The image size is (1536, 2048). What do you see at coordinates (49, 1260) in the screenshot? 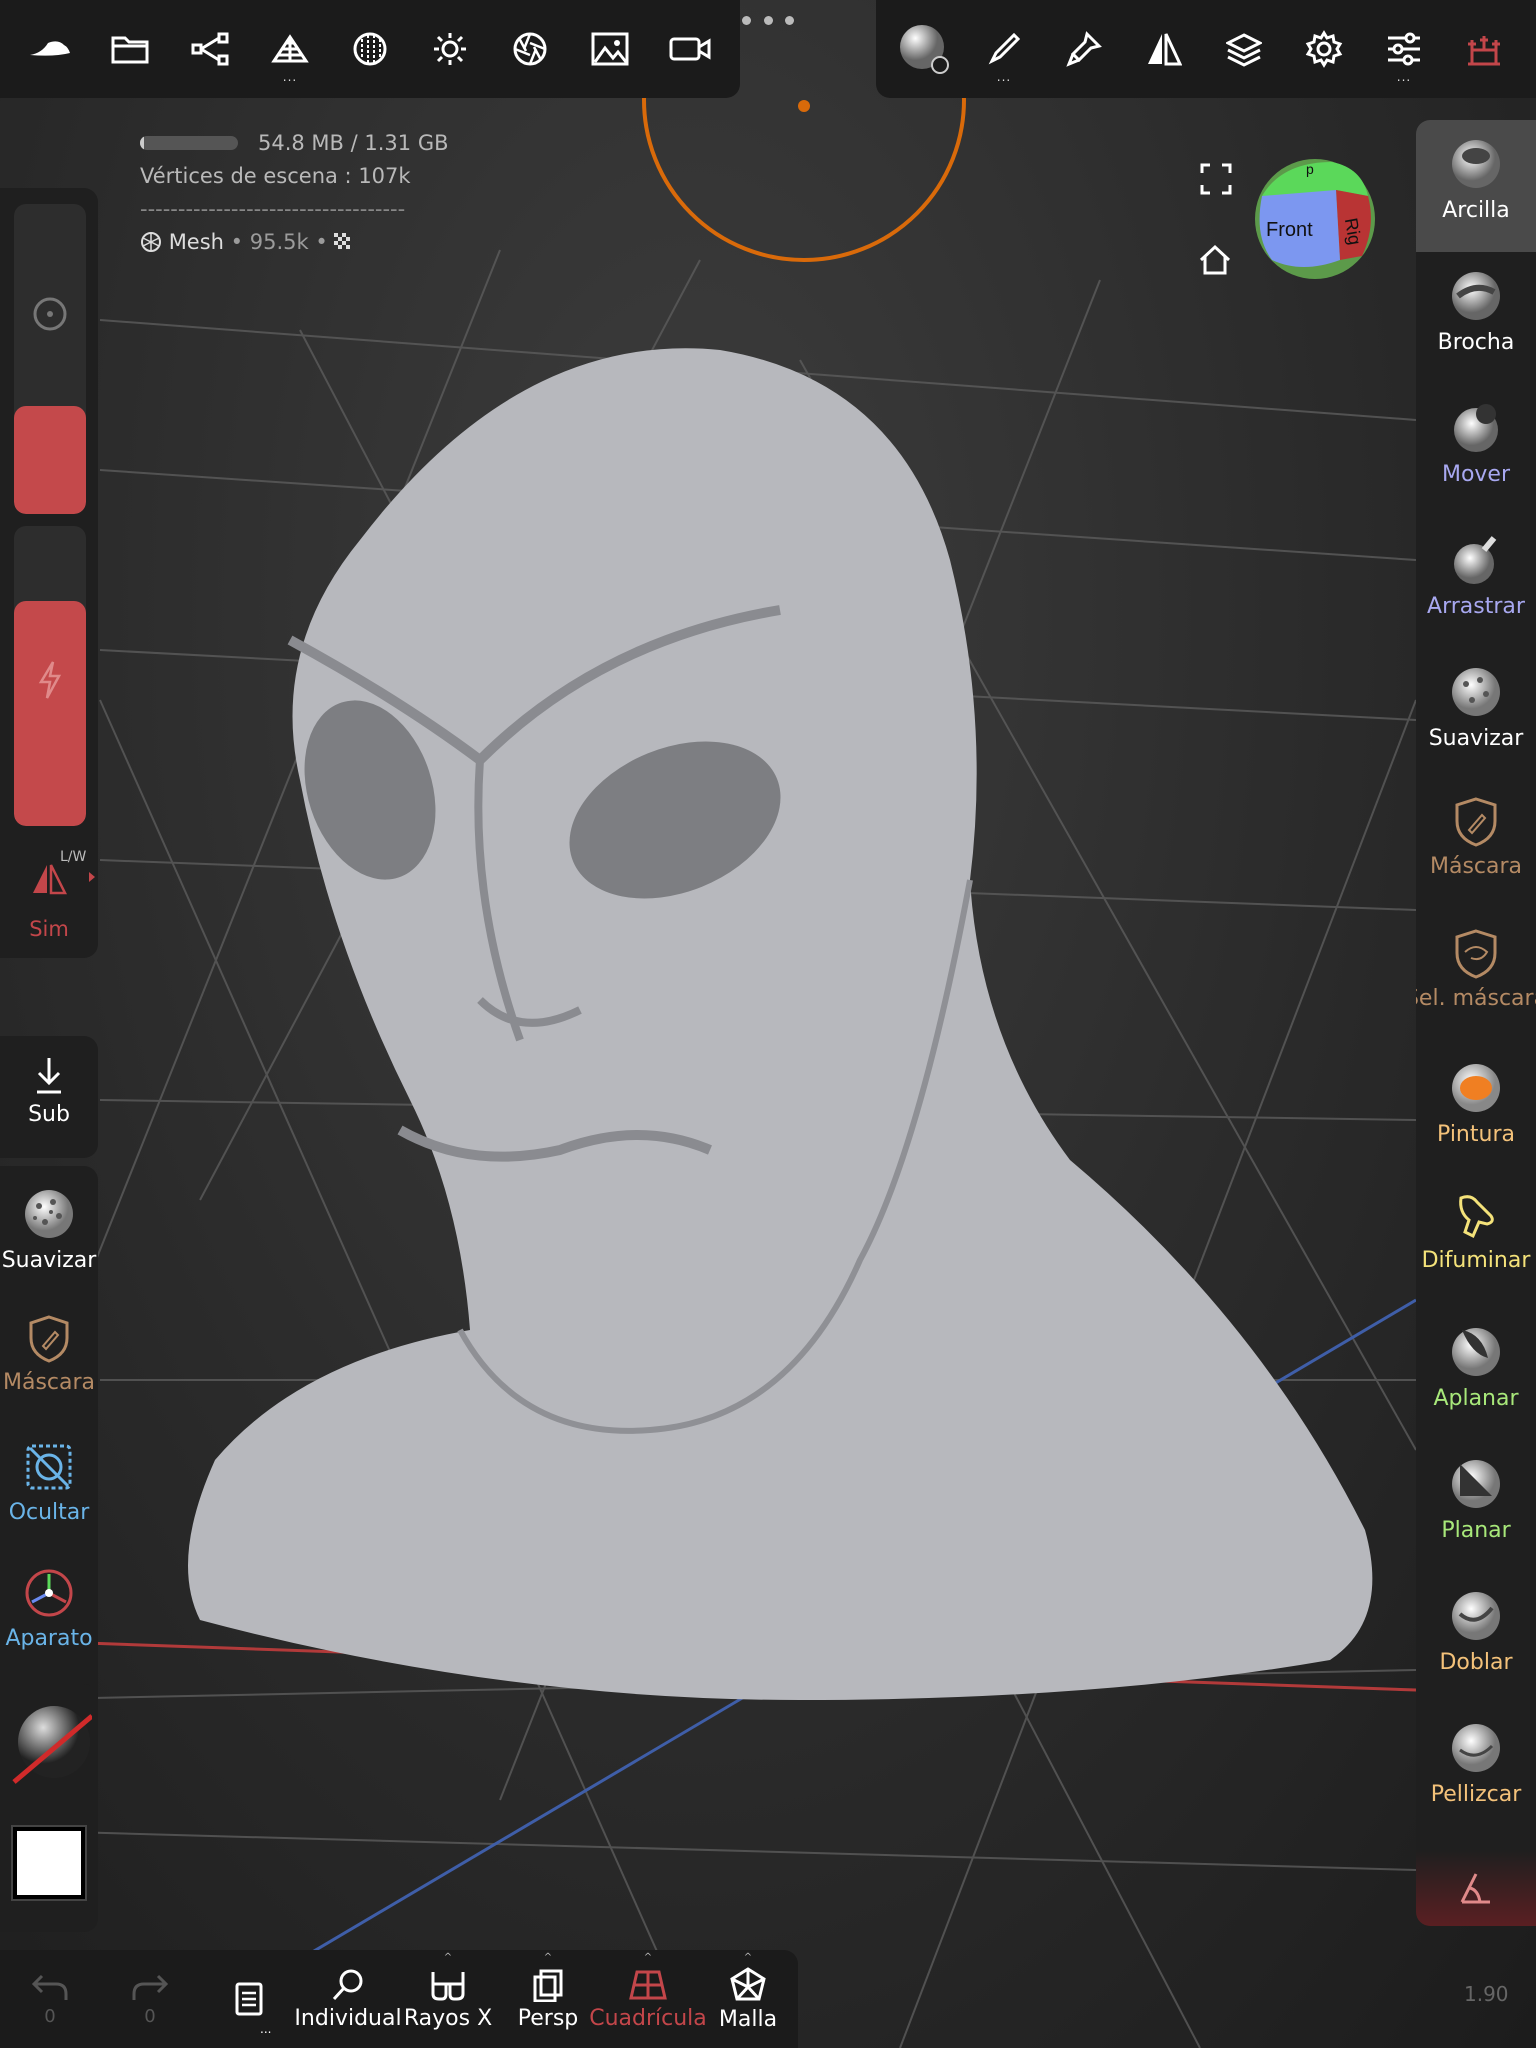
I see `left-tool-smooth-label: Suavizar` at bounding box center [49, 1260].